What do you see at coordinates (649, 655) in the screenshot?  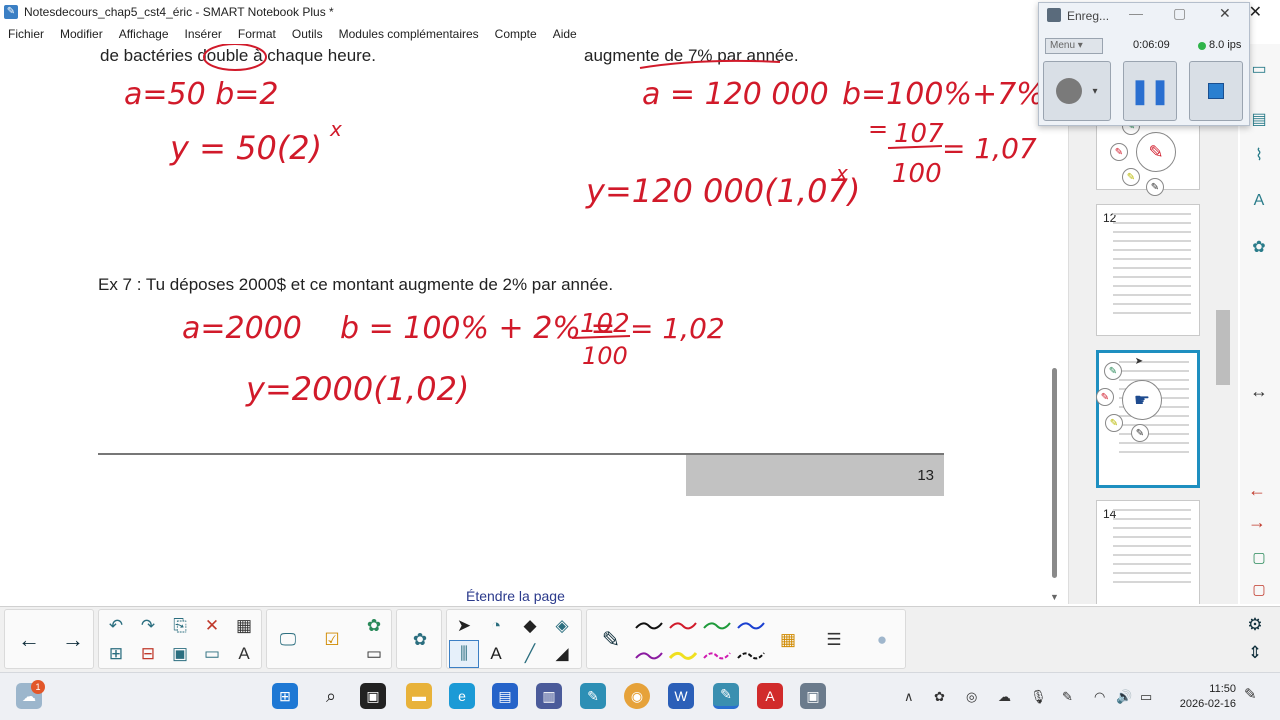 I see `purple-pen-preset` at bounding box center [649, 655].